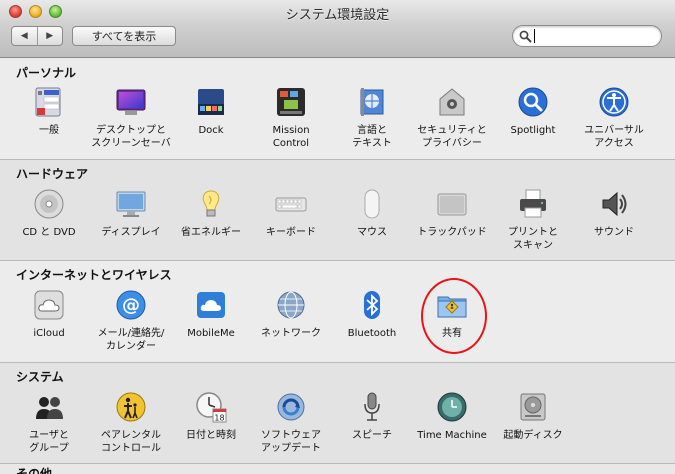 This screenshot has height=474, width=675. I want to click on network-icon, so click(291, 305).